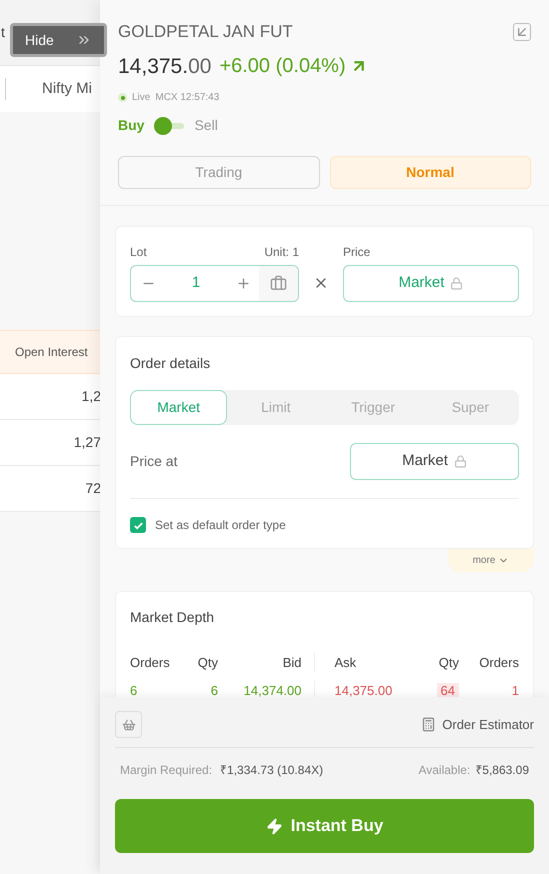 The width and height of the screenshot is (549, 874). Describe the element at coordinates (428, 724) in the screenshot. I see `calculator-icon` at that location.